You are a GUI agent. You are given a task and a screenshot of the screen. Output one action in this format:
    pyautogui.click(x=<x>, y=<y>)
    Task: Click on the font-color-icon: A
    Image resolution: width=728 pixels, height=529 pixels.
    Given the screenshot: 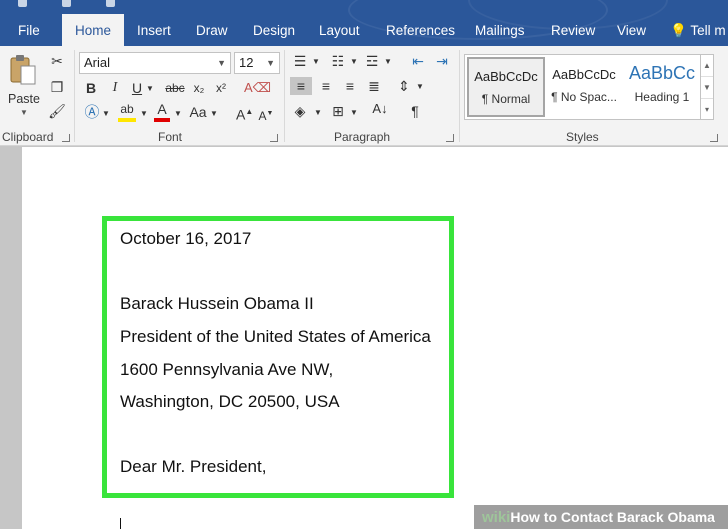 What is the action you would take?
    pyautogui.click(x=162, y=111)
    